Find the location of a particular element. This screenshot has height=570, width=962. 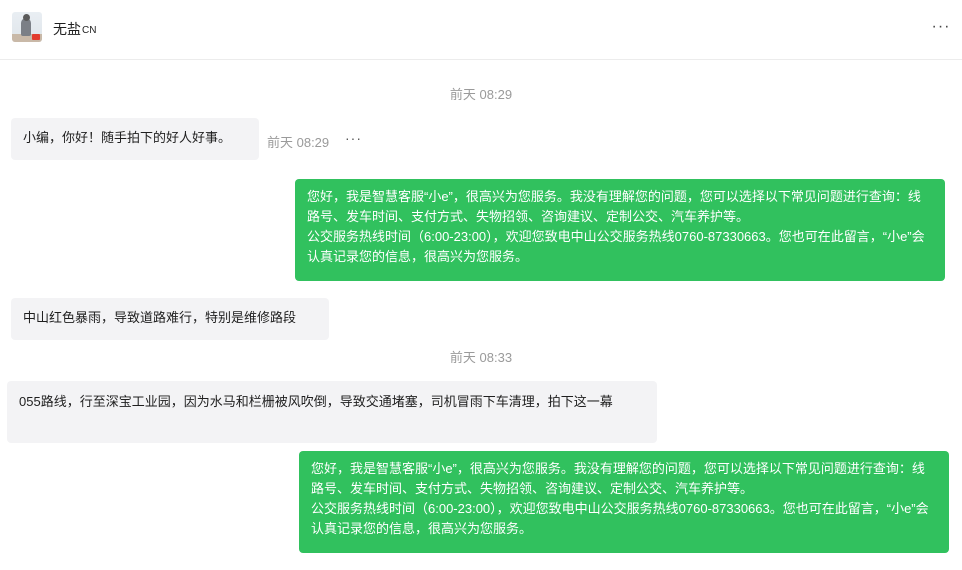

message-more-icon: ··· is located at coordinates (353, 138).